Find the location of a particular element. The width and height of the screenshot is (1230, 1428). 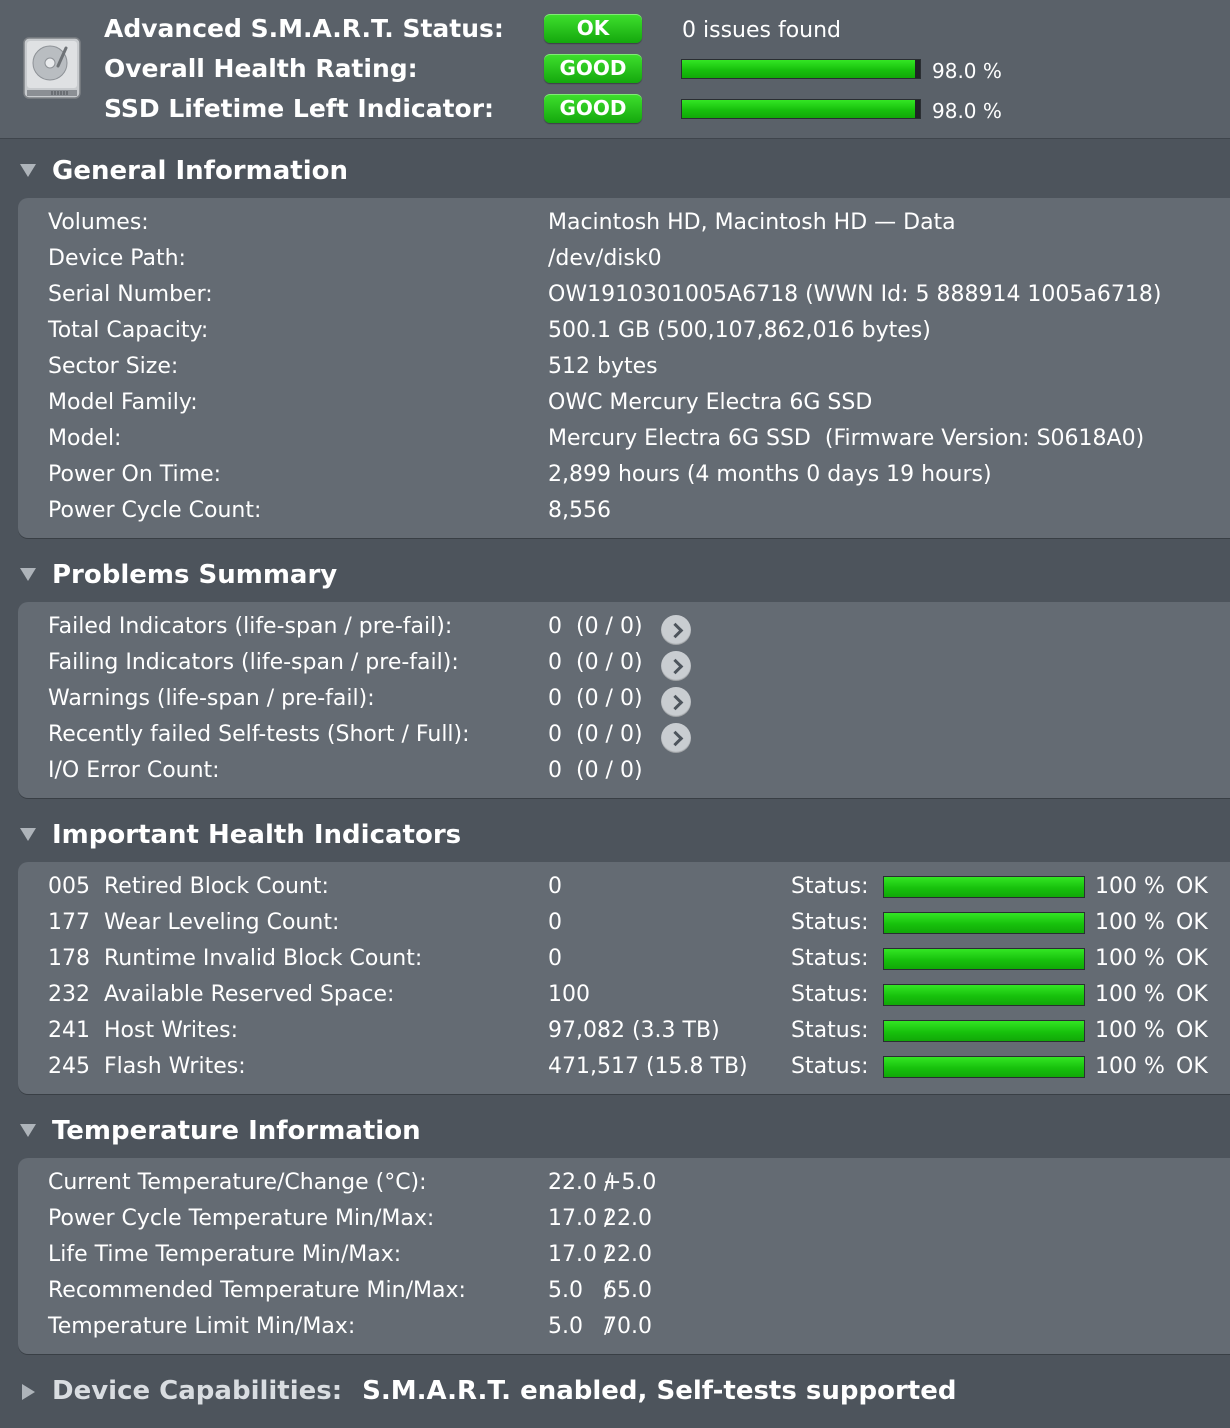

attribute-name: Retired Block Count: is located at coordinates (216, 886).